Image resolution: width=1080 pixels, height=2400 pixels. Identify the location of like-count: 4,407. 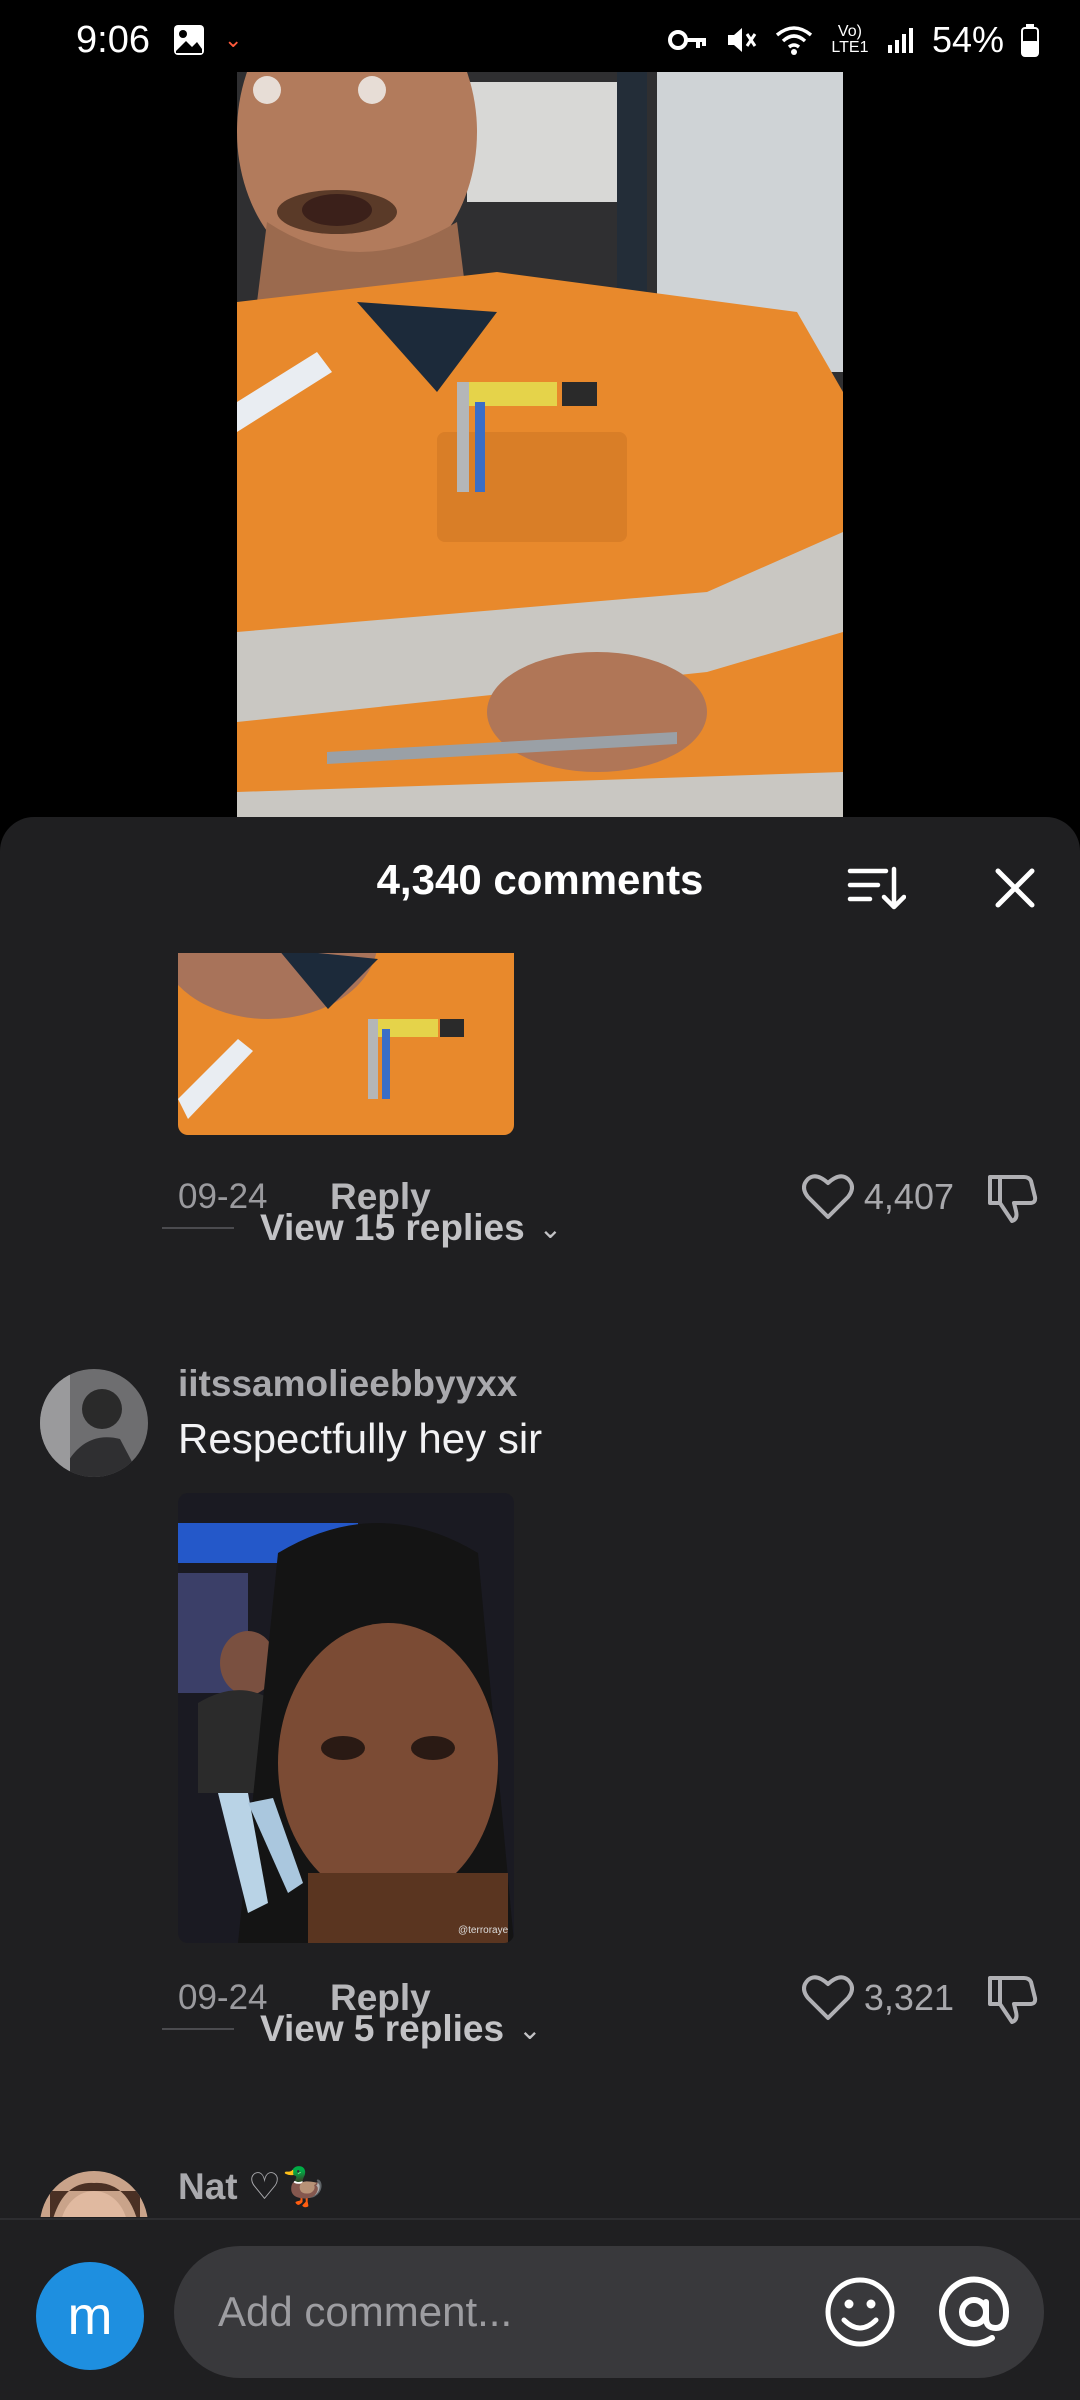
(908, 1196).